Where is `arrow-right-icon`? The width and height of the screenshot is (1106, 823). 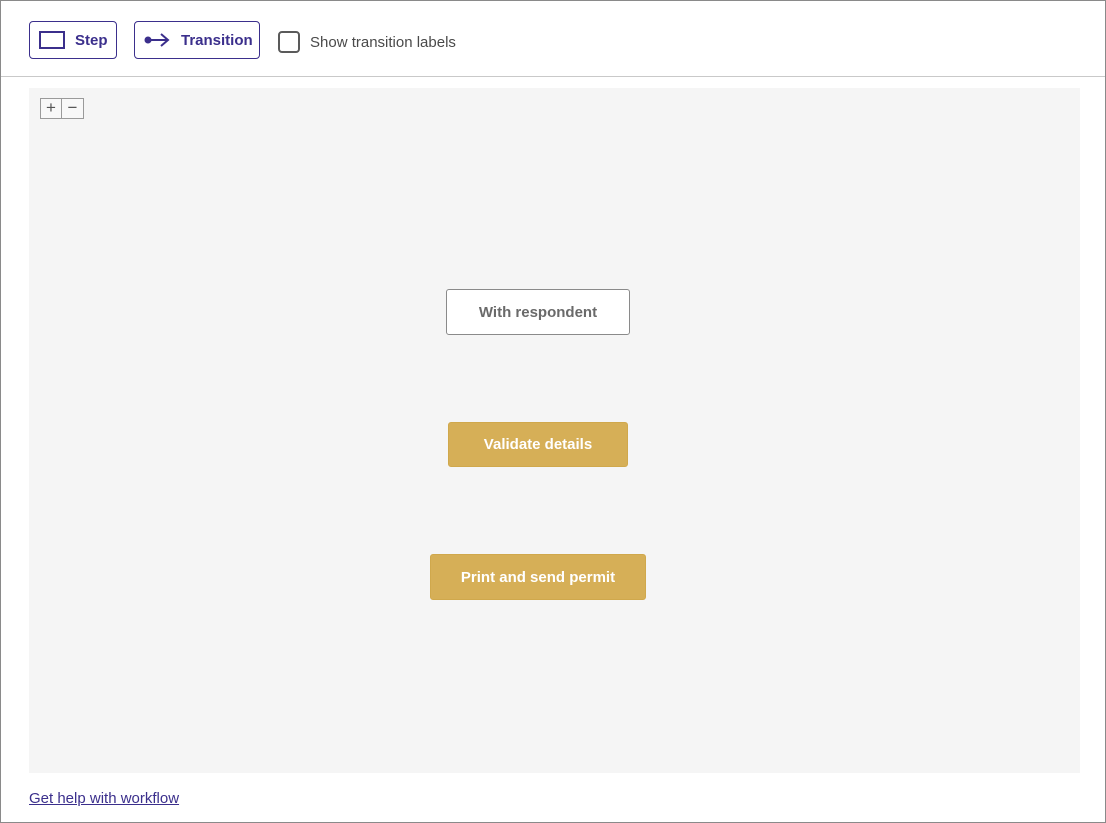 arrow-right-icon is located at coordinates (157, 40).